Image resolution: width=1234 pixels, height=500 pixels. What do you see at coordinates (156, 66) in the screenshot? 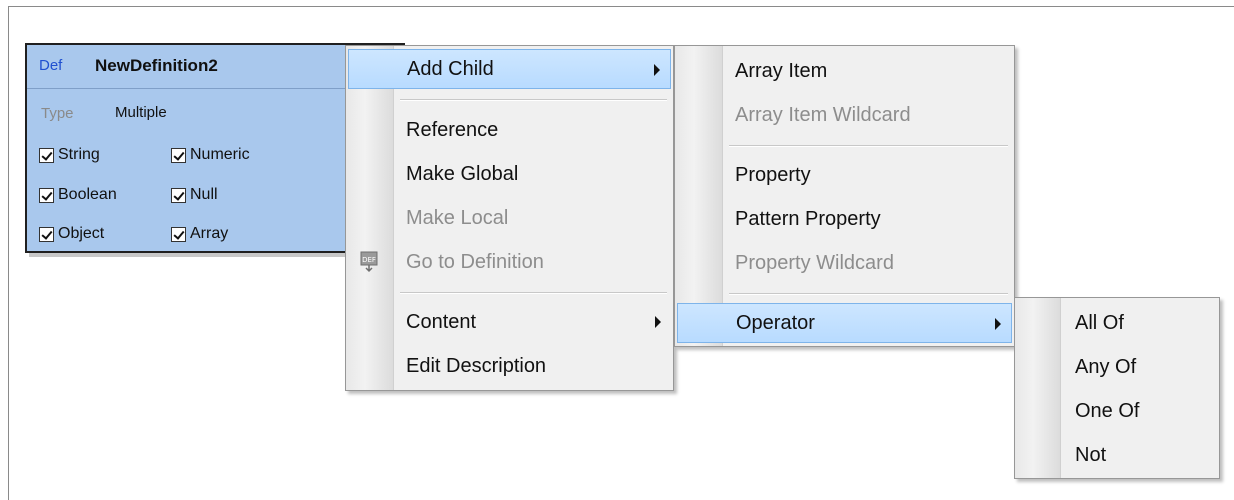
I see `definition-name: NewDefinition2` at bounding box center [156, 66].